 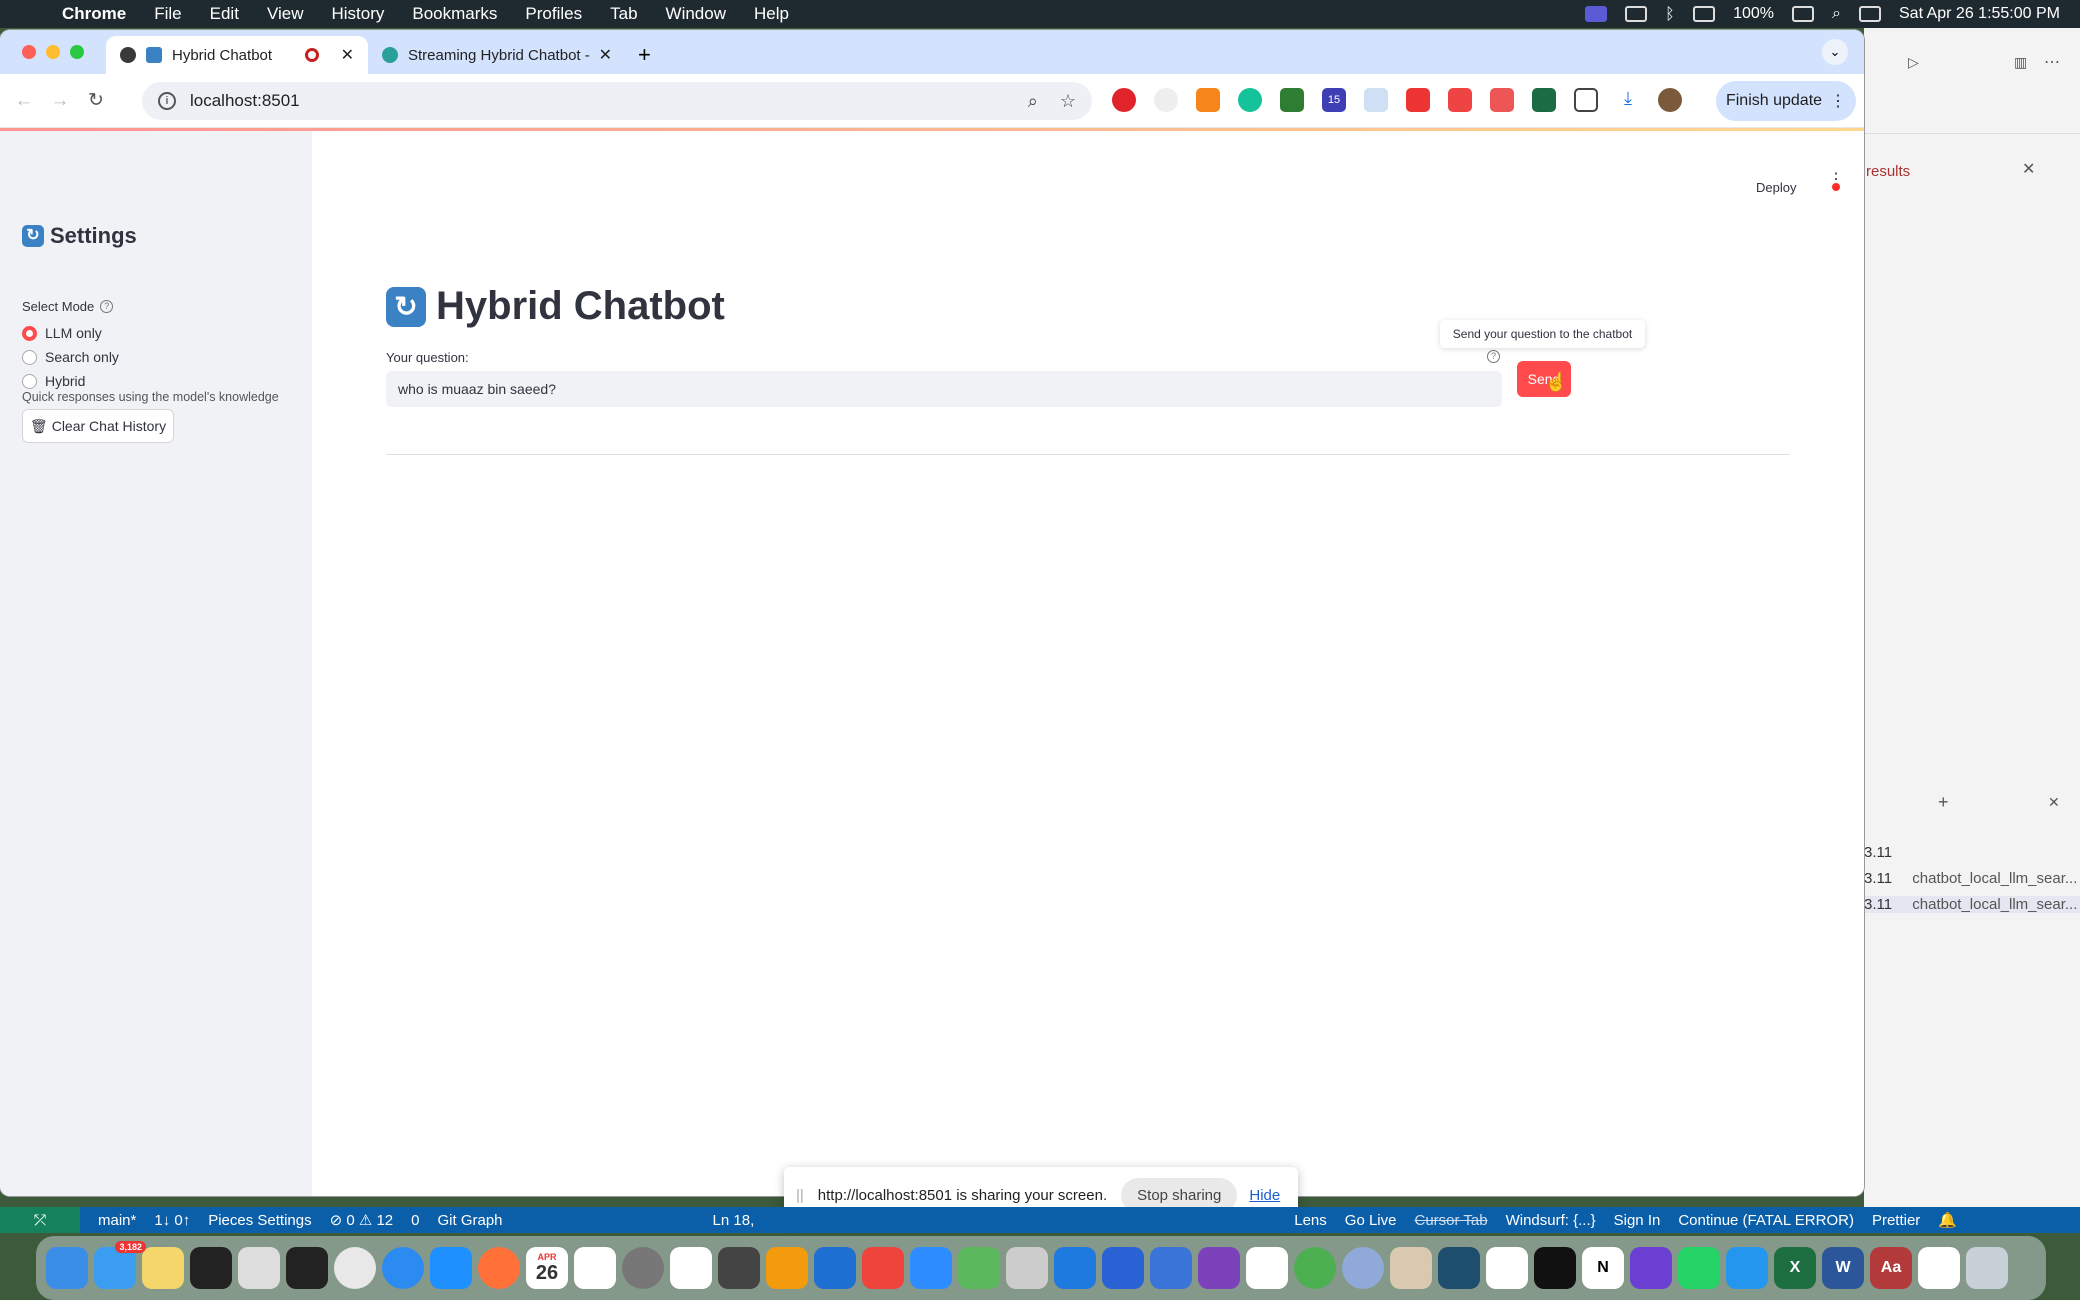 What do you see at coordinates (355, 1268) in the screenshot?
I see `chrome-icon` at bounding box center [355, 1268].